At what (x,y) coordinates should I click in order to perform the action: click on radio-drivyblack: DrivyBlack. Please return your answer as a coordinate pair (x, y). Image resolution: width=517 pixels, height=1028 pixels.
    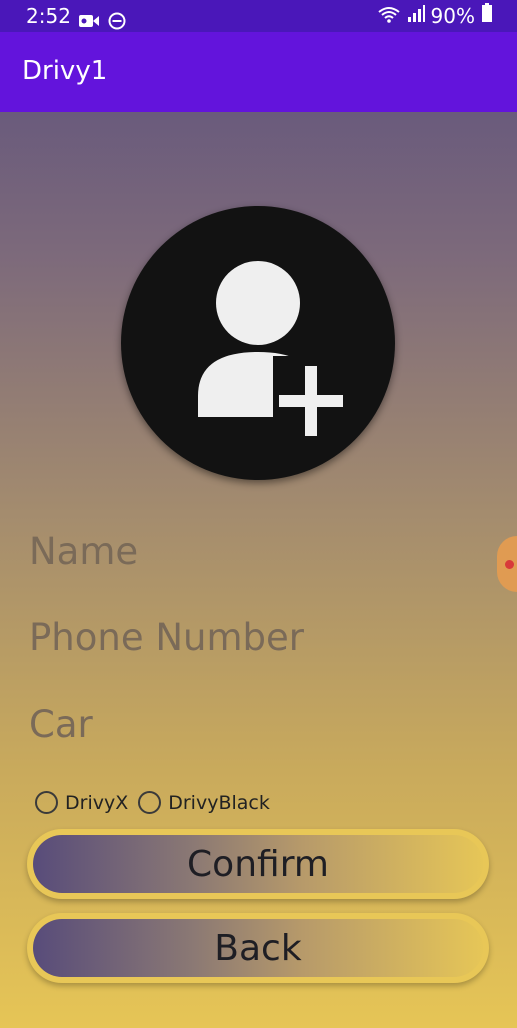
    Looking at the image, I should click on (204, 802).